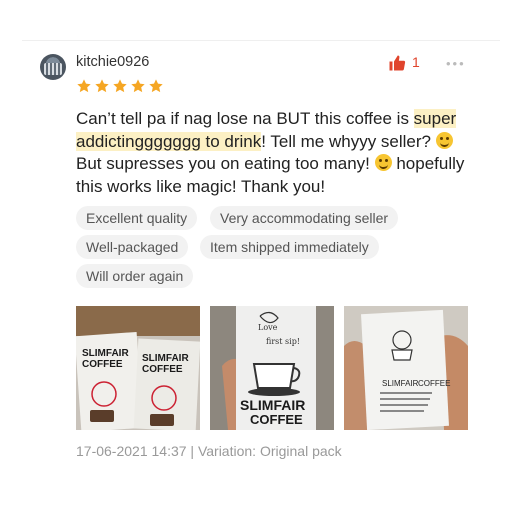 Image resolution: width=520 pixels, height=520 pixels. What do you see at coordinates (261, 40) in the screenshot?
I see `divider` at bounding box center [261, 40].